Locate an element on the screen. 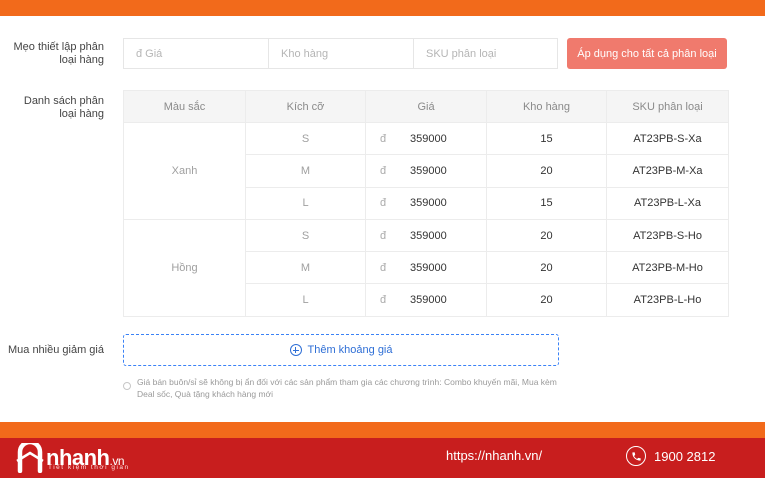 The image size is (765, 478). plus-circle-icon is located at coordinates (295, 350).